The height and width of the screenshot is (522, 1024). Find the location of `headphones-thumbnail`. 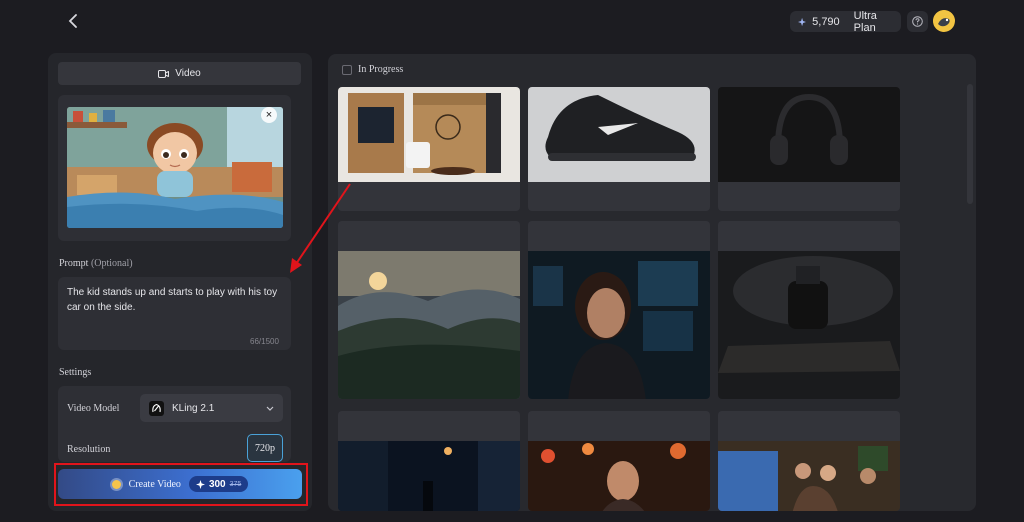

headphones-thumbnail is located at coordinates (809, 134).